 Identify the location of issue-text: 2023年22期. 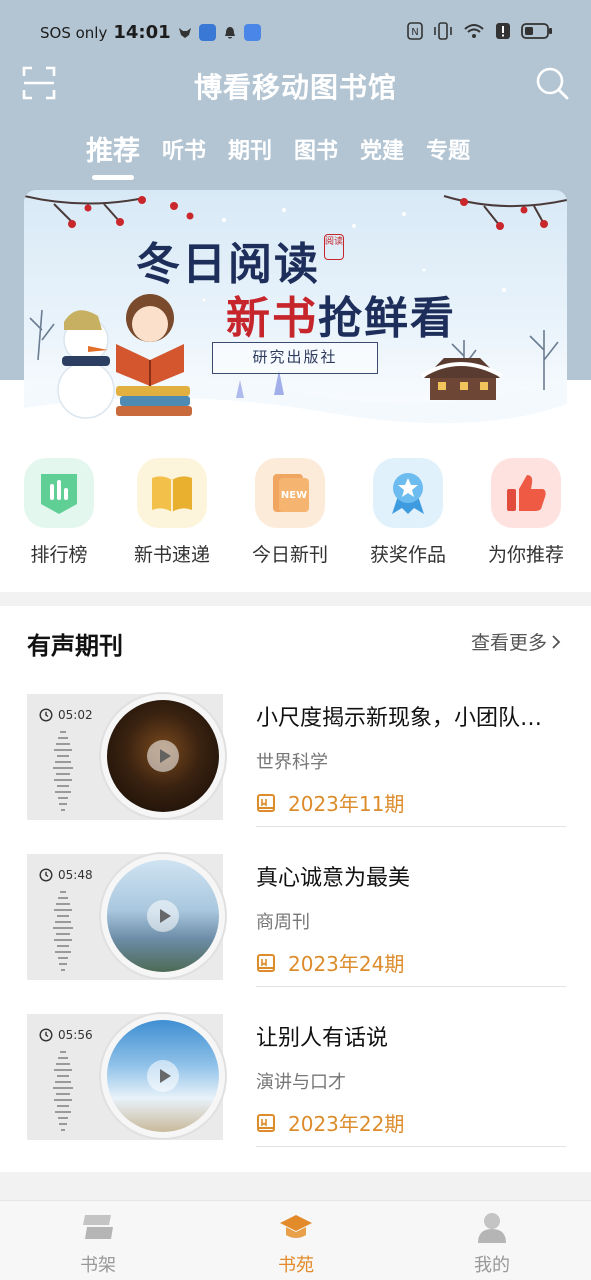
(346, 1124).